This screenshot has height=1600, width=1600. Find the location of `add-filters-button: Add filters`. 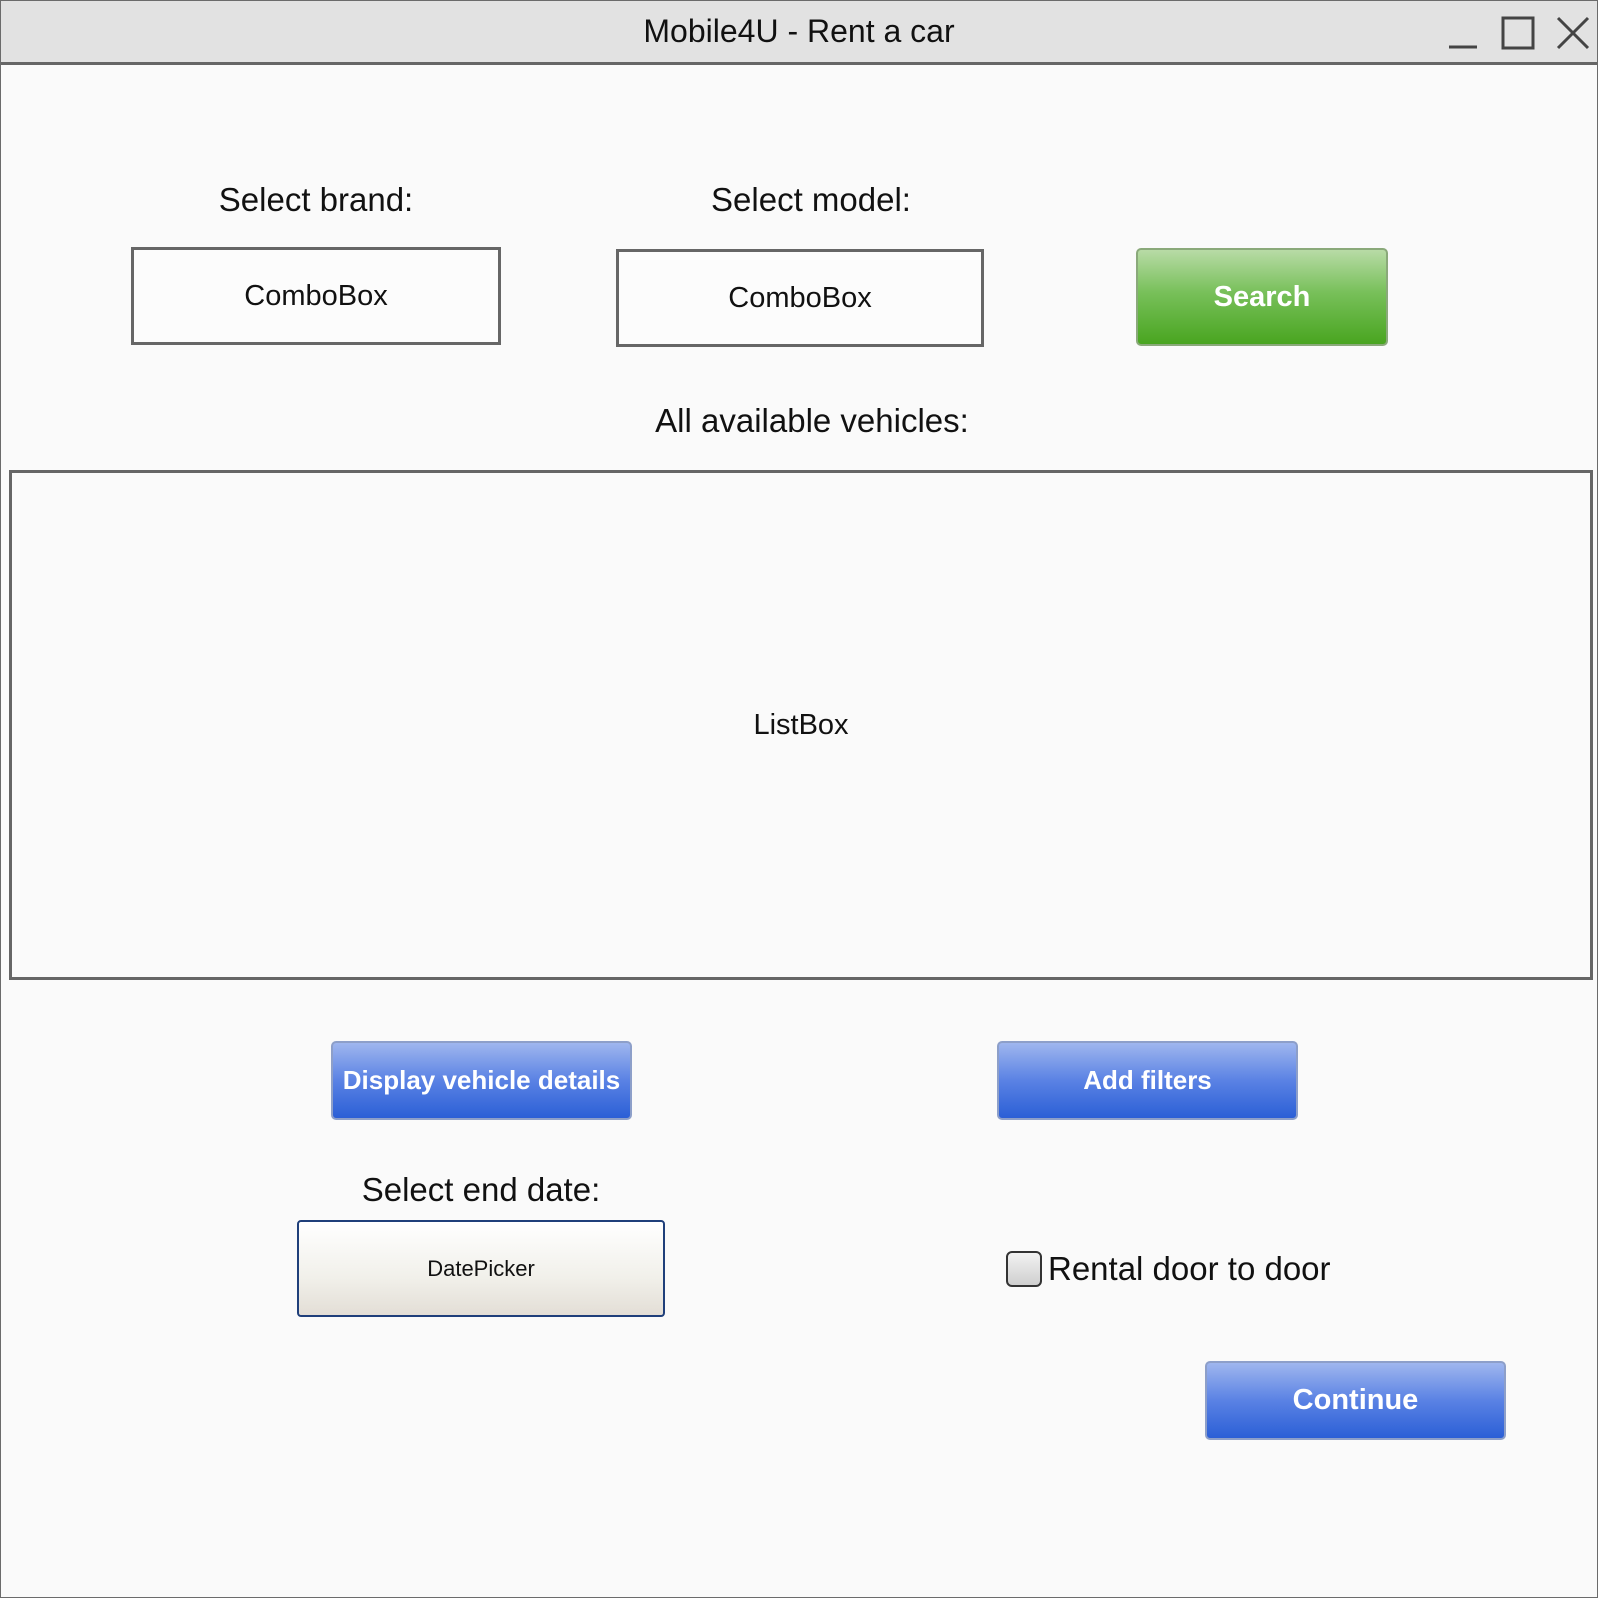

add-filters-button: Add filters is located at coordinates (1147, 1080).